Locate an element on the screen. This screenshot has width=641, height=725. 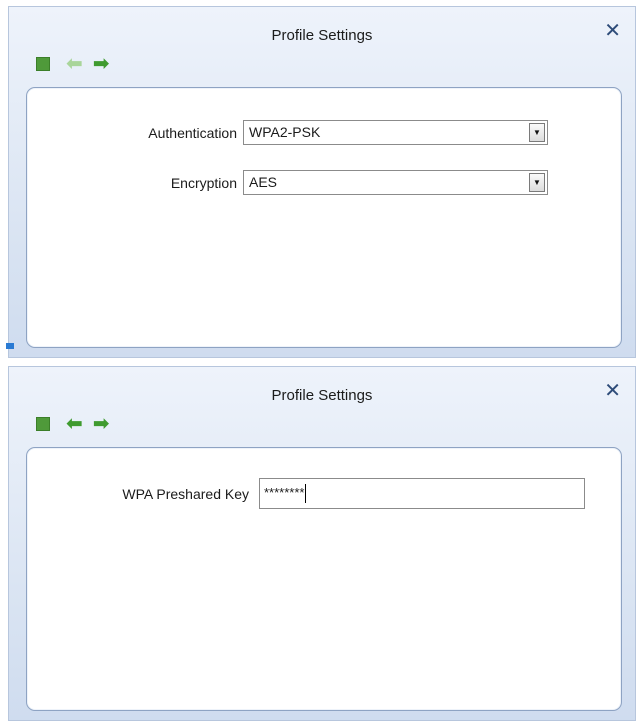
authentication-value: WPA2-PSK is located at coordinates (285, 132).